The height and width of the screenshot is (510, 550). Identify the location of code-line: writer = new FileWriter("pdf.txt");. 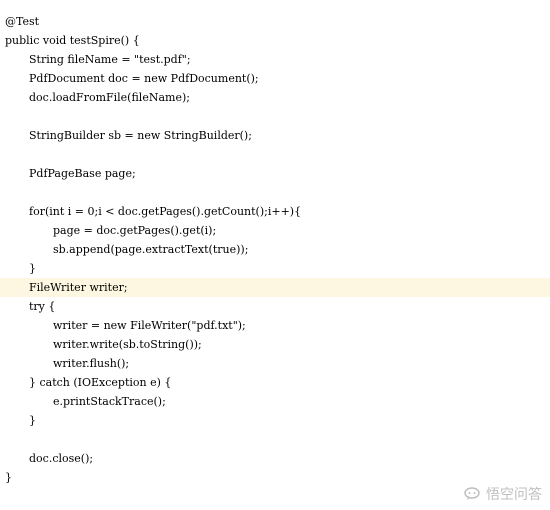
(275, 325).